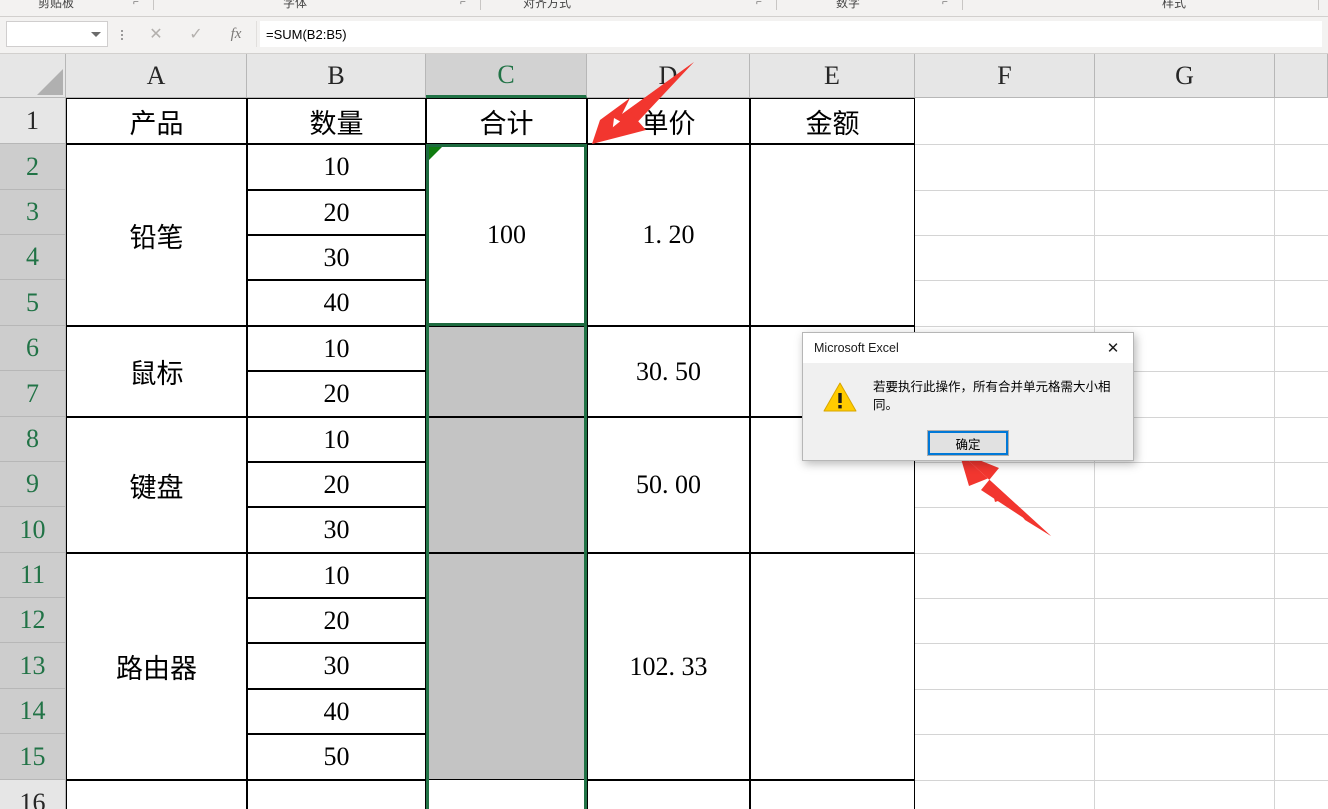 The width and height of the screenshot is (1328, 809). I want to click on dialog-body: 若要执行此操作，所有合并单元格需大小相同。, so click(968, 396).